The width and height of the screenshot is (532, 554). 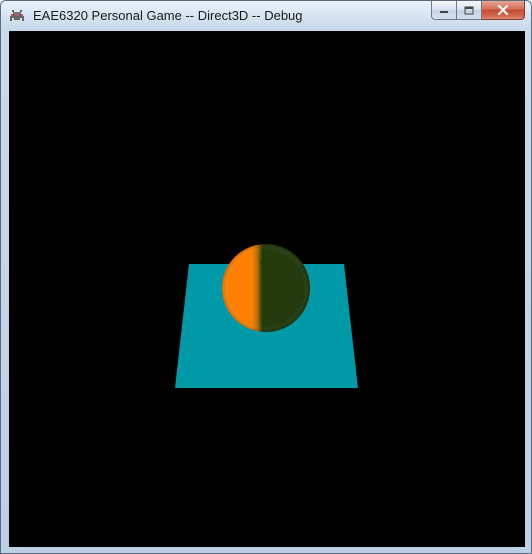 I want to click on minimize-icon, so click(x=444, y=12).